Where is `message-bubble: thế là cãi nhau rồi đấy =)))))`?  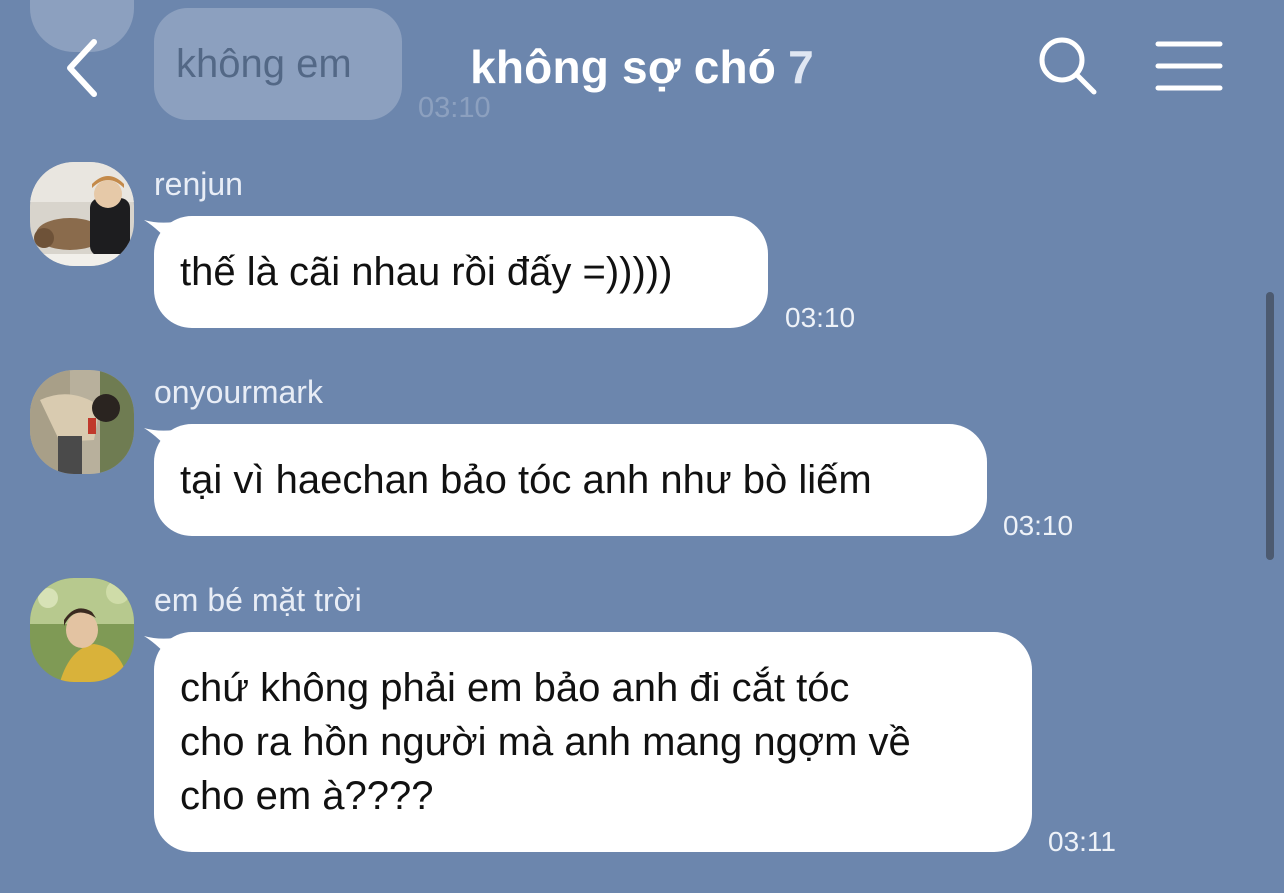 message-bubble: thế là cãi nhau rồi đấy =))))) is located at coordinates (461, 272).